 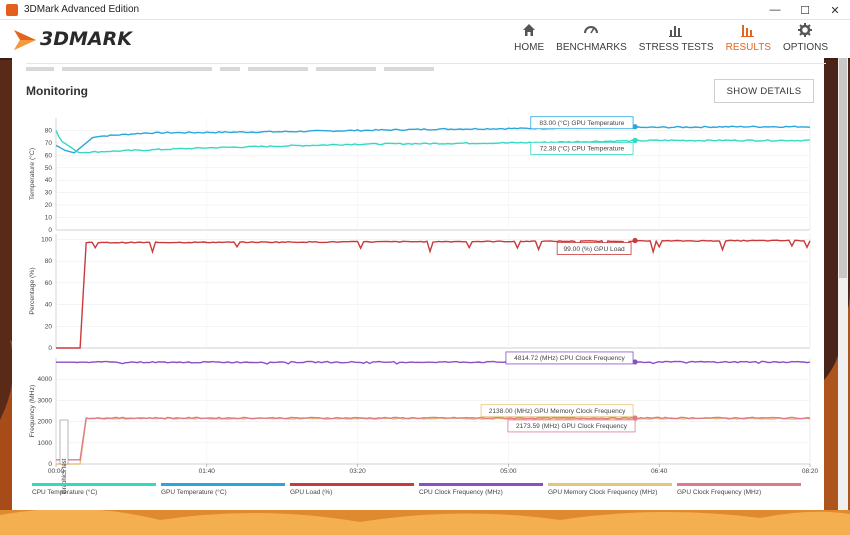 I want to click on nav-benchmarks: BENCHMARKS, so click(x=591, y=37).